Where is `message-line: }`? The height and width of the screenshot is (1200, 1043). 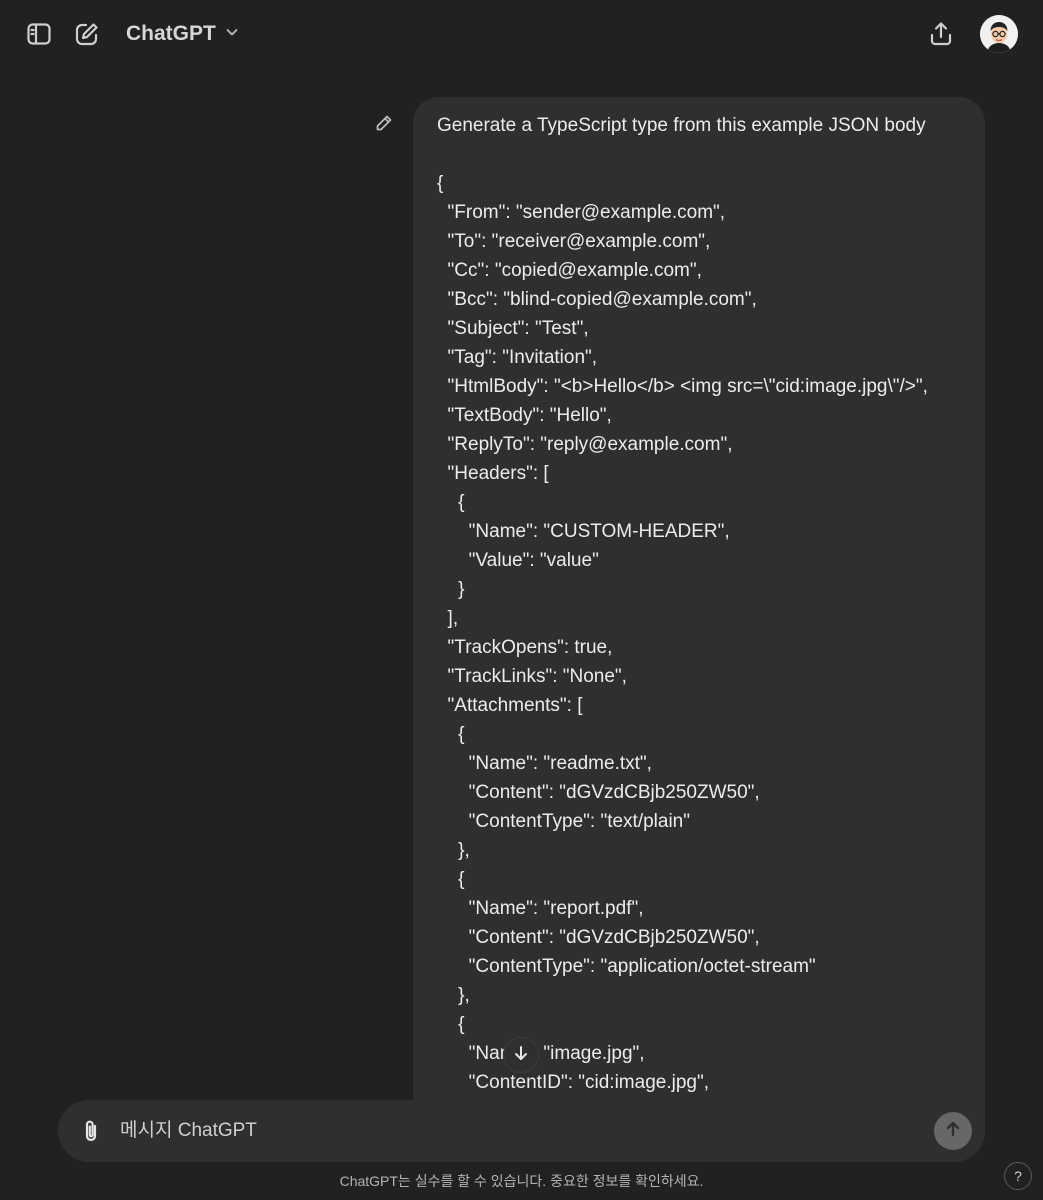
message-line: } is located at coordinates (451, 589).